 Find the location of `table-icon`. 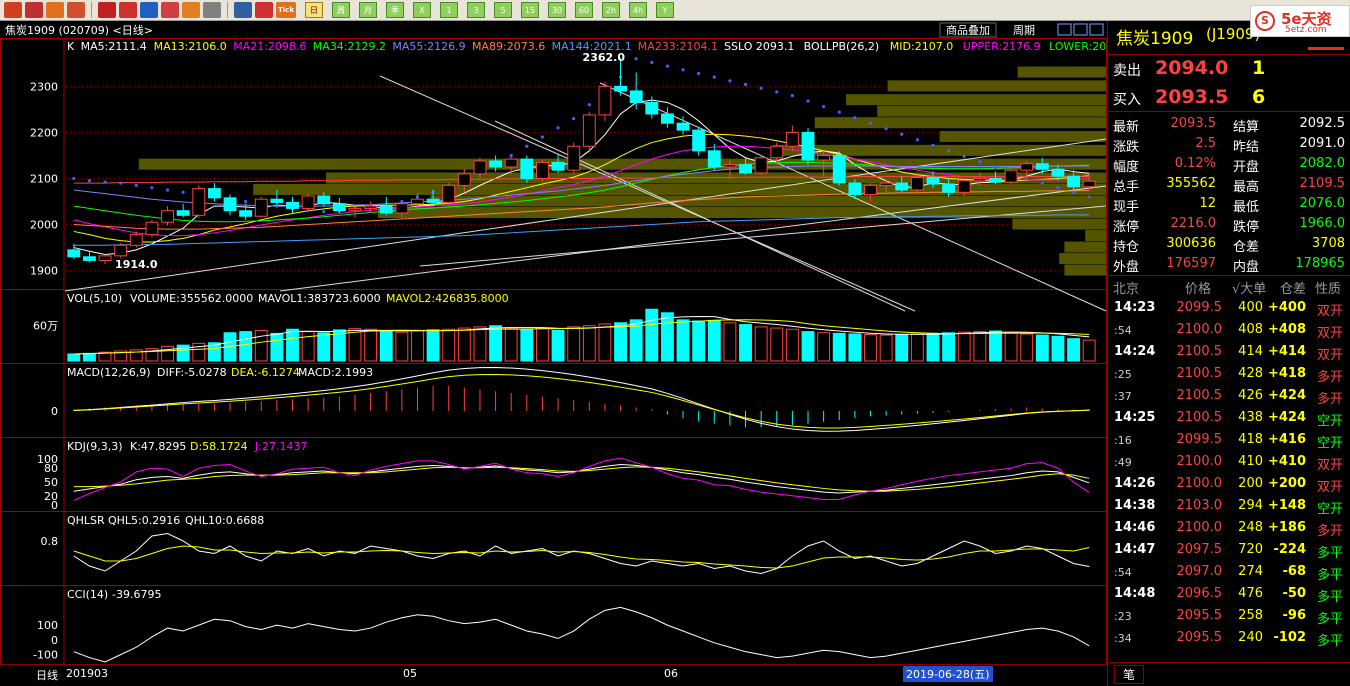

table-icon is located at coordinates (243, 10).